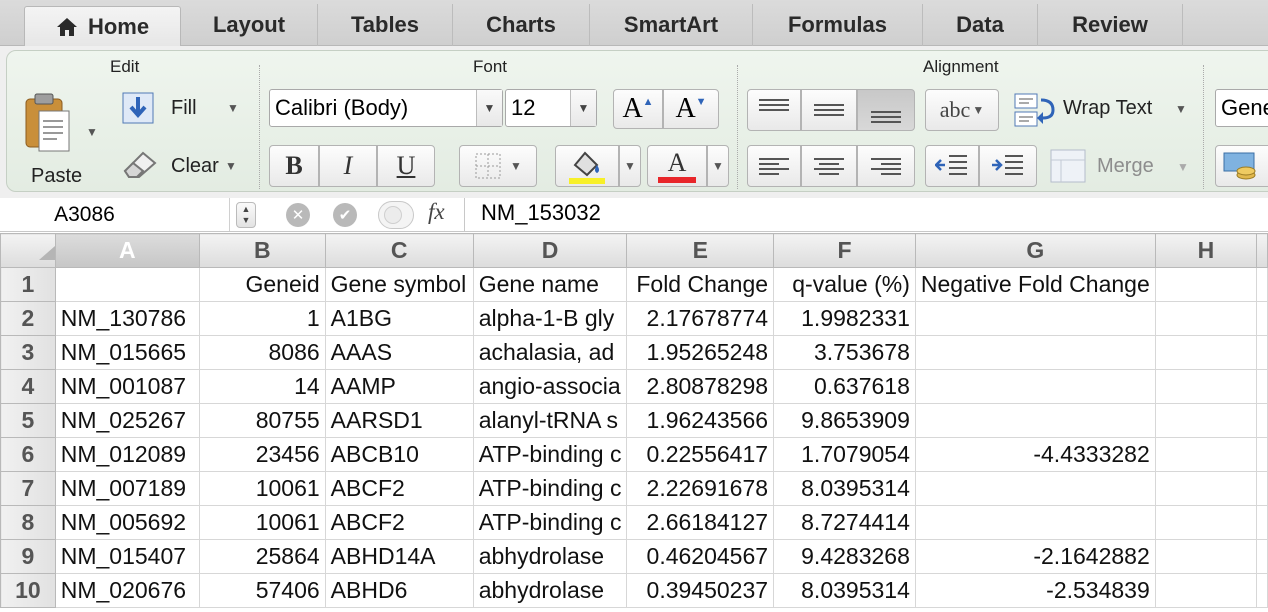 The height and width of the screenshot is (612, 1268). Describe the element at coordinates (1181, 109) in the screenshot. I see `wrap-text-dropdown-arrow: ▼` at that location.